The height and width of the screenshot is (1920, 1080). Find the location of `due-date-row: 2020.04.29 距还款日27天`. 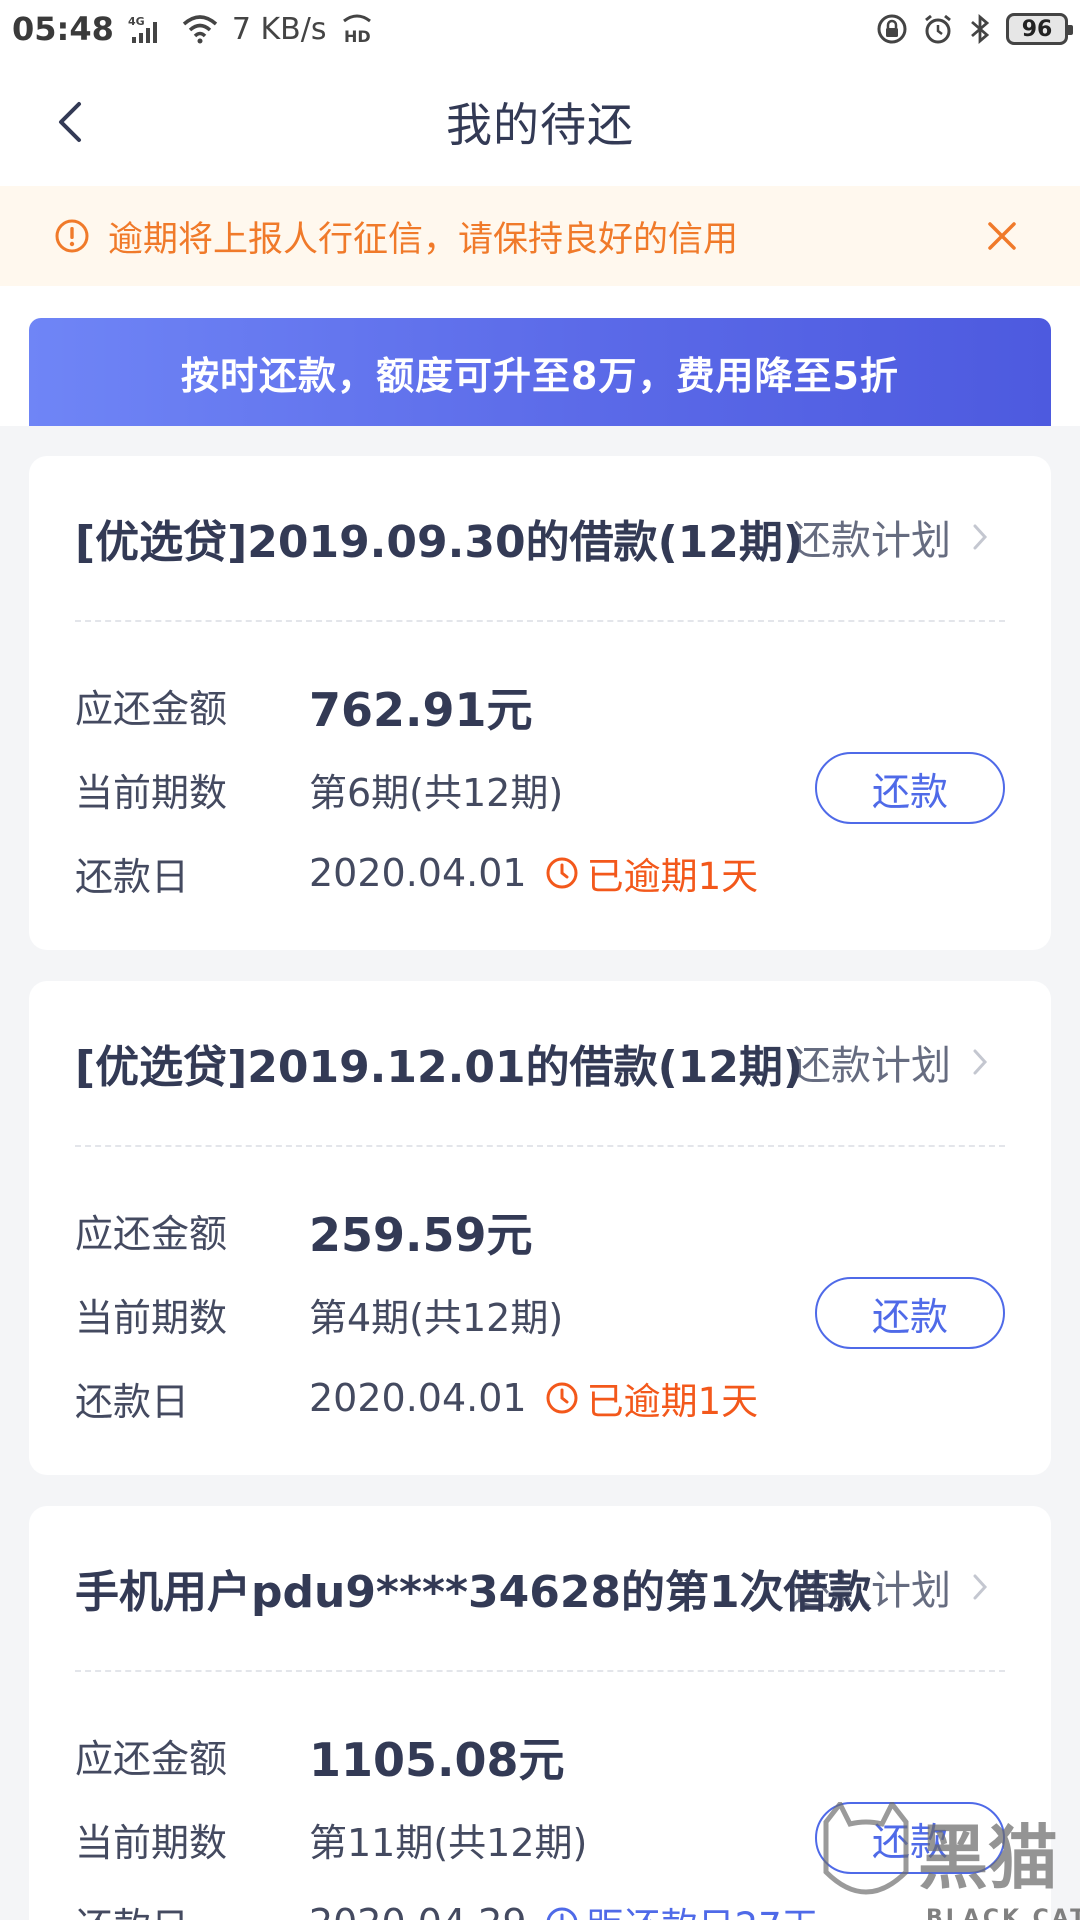

due-date-row: 2020.04.29 距还款日27天 is located at coordinates (564, 1908).